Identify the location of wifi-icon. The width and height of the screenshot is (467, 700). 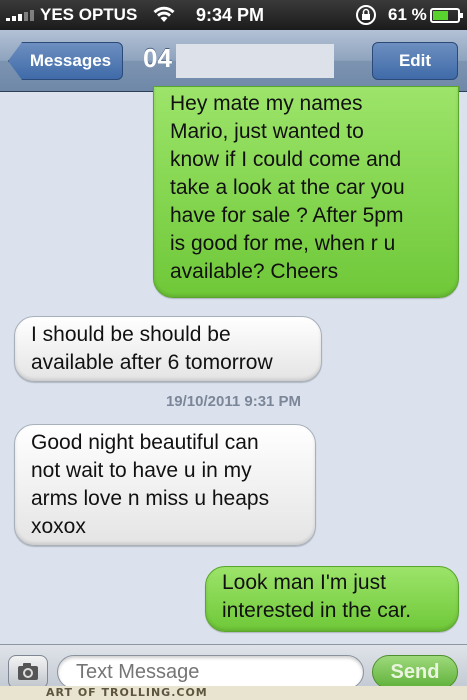
(164, 14).